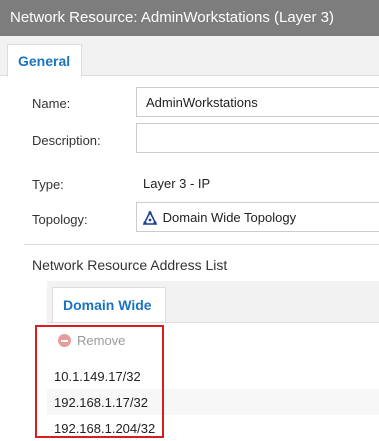  I want to click on type-value: Layer 3 - IP, so click(257, 183).